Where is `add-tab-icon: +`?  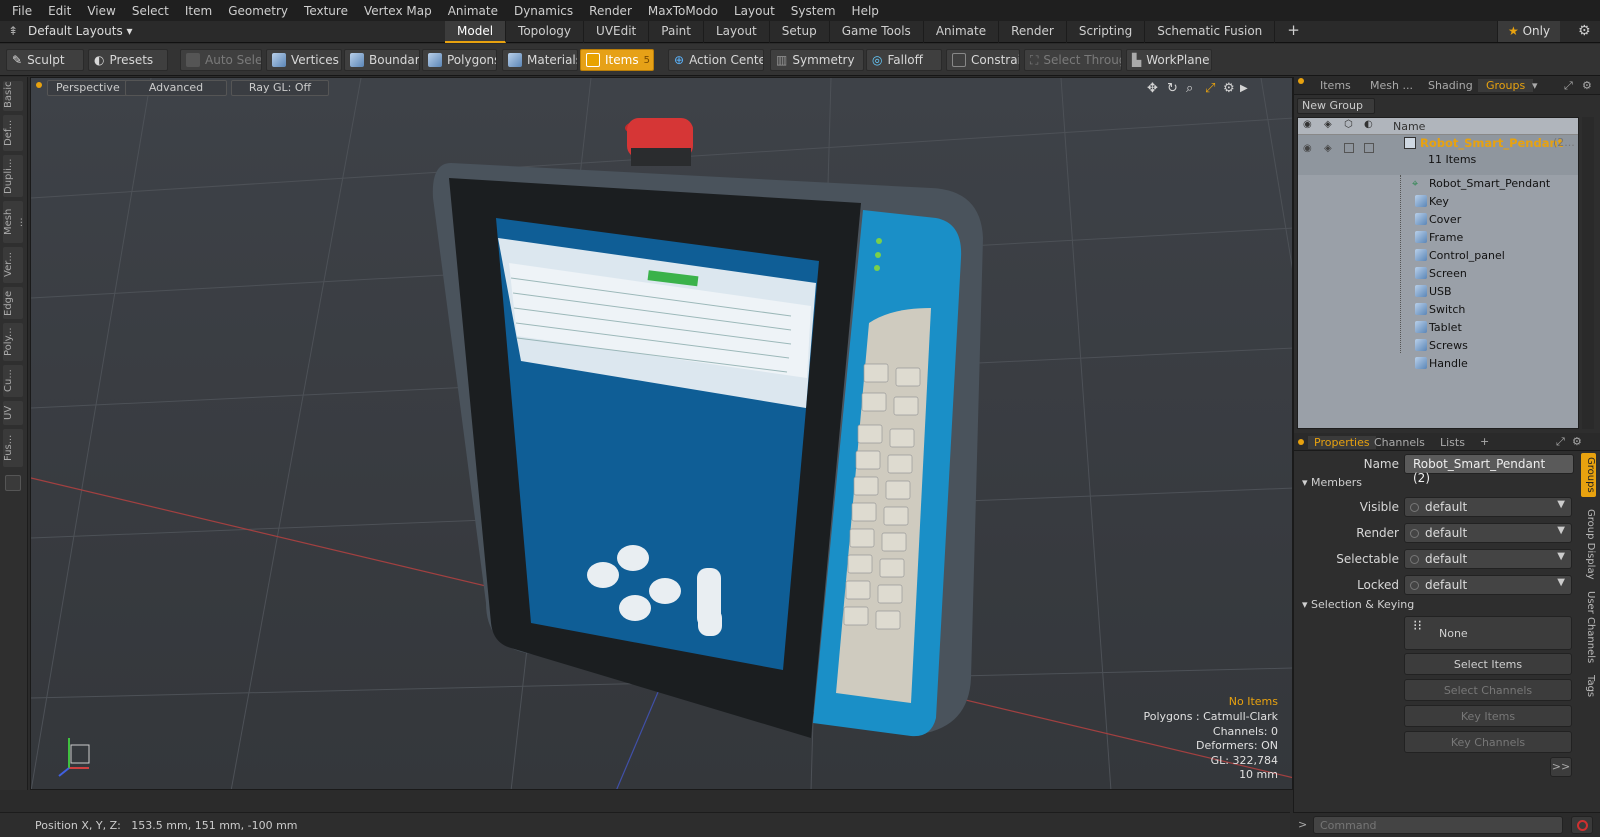
add-tab-icon: + is located at coordinates (1293, 32).